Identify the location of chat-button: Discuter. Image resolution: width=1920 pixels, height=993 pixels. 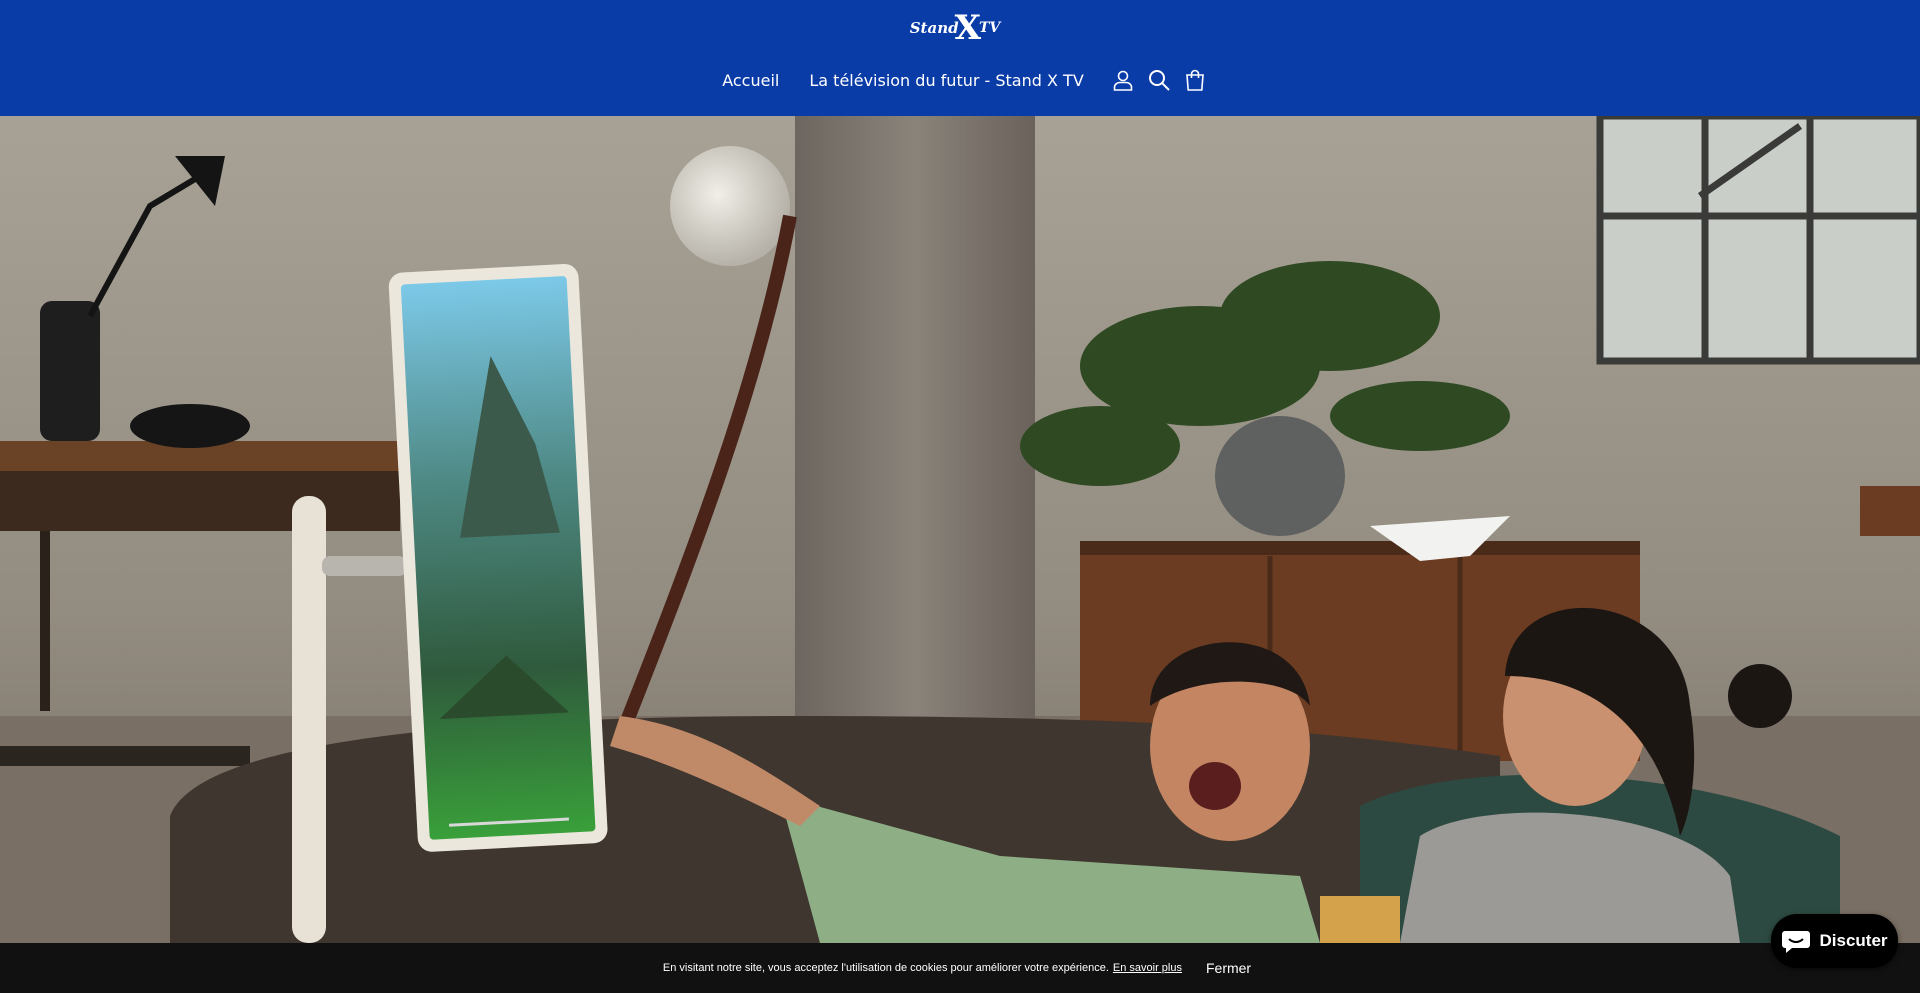
(1834, 941).